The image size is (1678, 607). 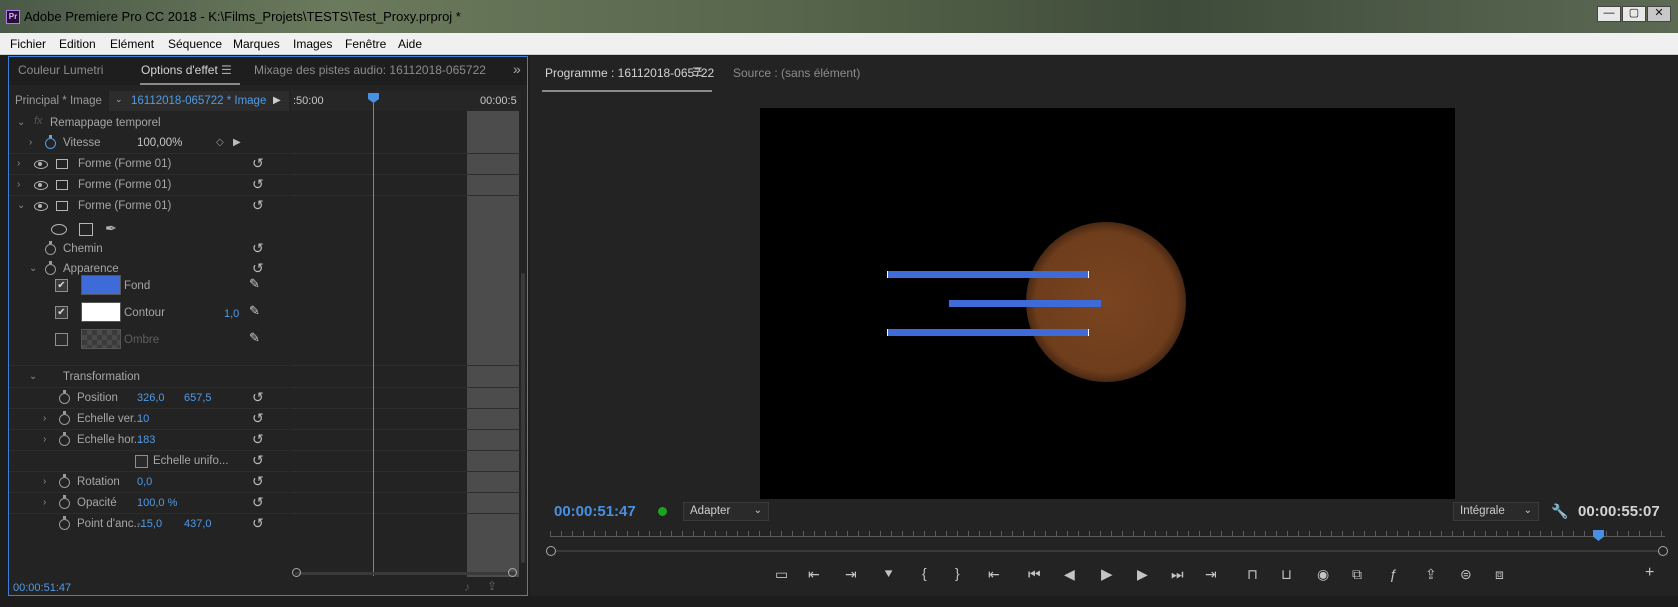 I want to click on playhead-line, so click(x=373, y=339).